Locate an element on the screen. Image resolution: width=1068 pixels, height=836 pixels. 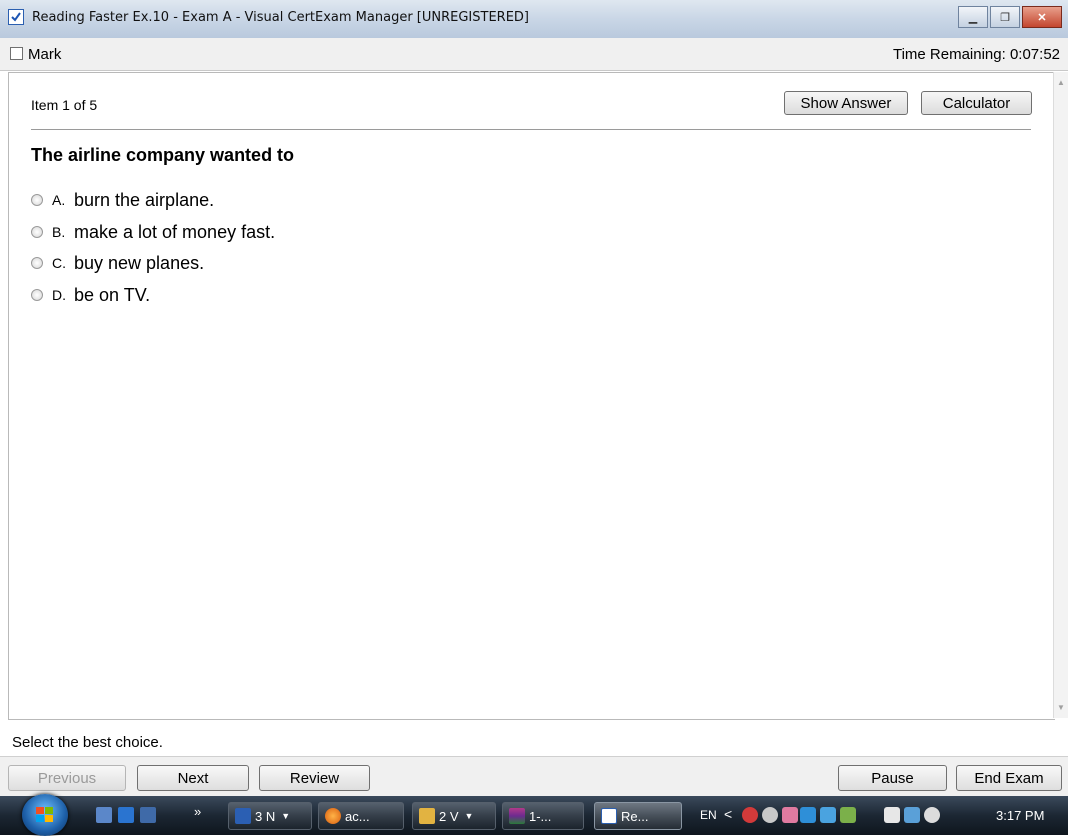
choice-c: C. buy new planes. is located at coordinates (117, 263).